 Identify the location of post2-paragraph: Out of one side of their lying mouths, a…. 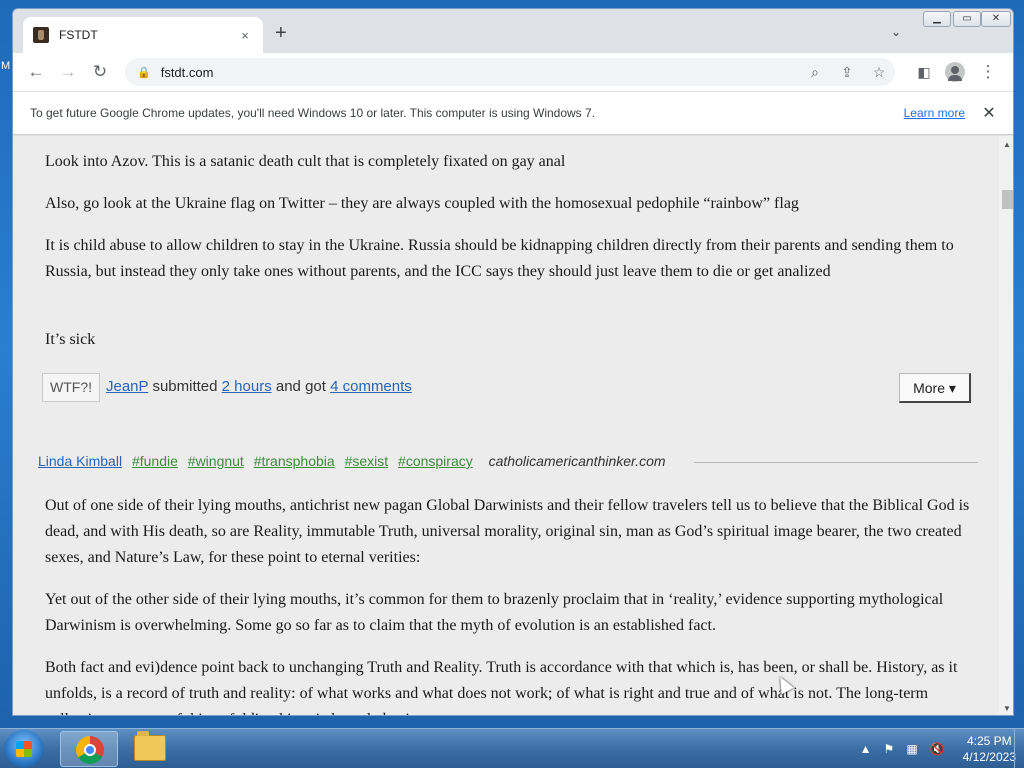
(507, 531).